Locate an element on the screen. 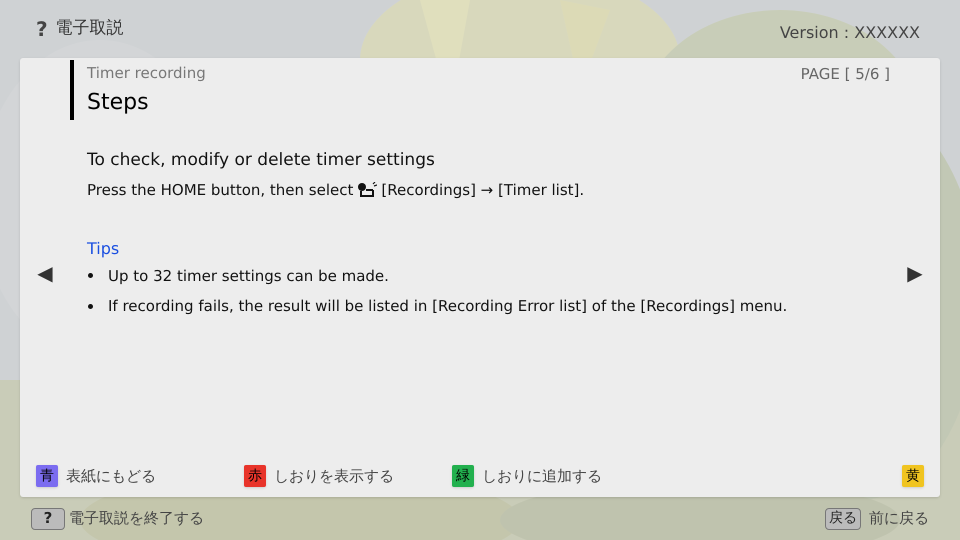  color-key: 黄 is located at coordinates (913, 476).